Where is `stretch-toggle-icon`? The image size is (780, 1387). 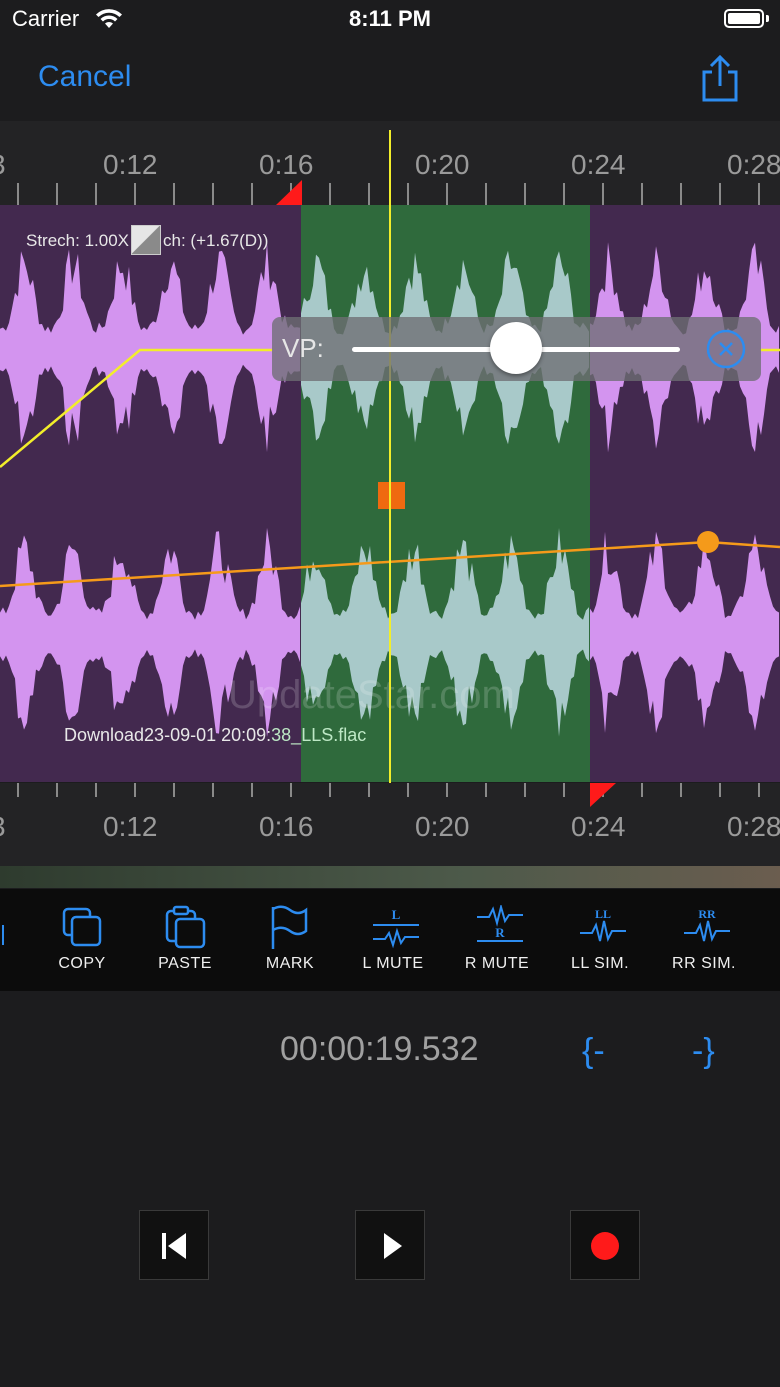 stretch-toggle-icon is located at coordinates (146, 240).